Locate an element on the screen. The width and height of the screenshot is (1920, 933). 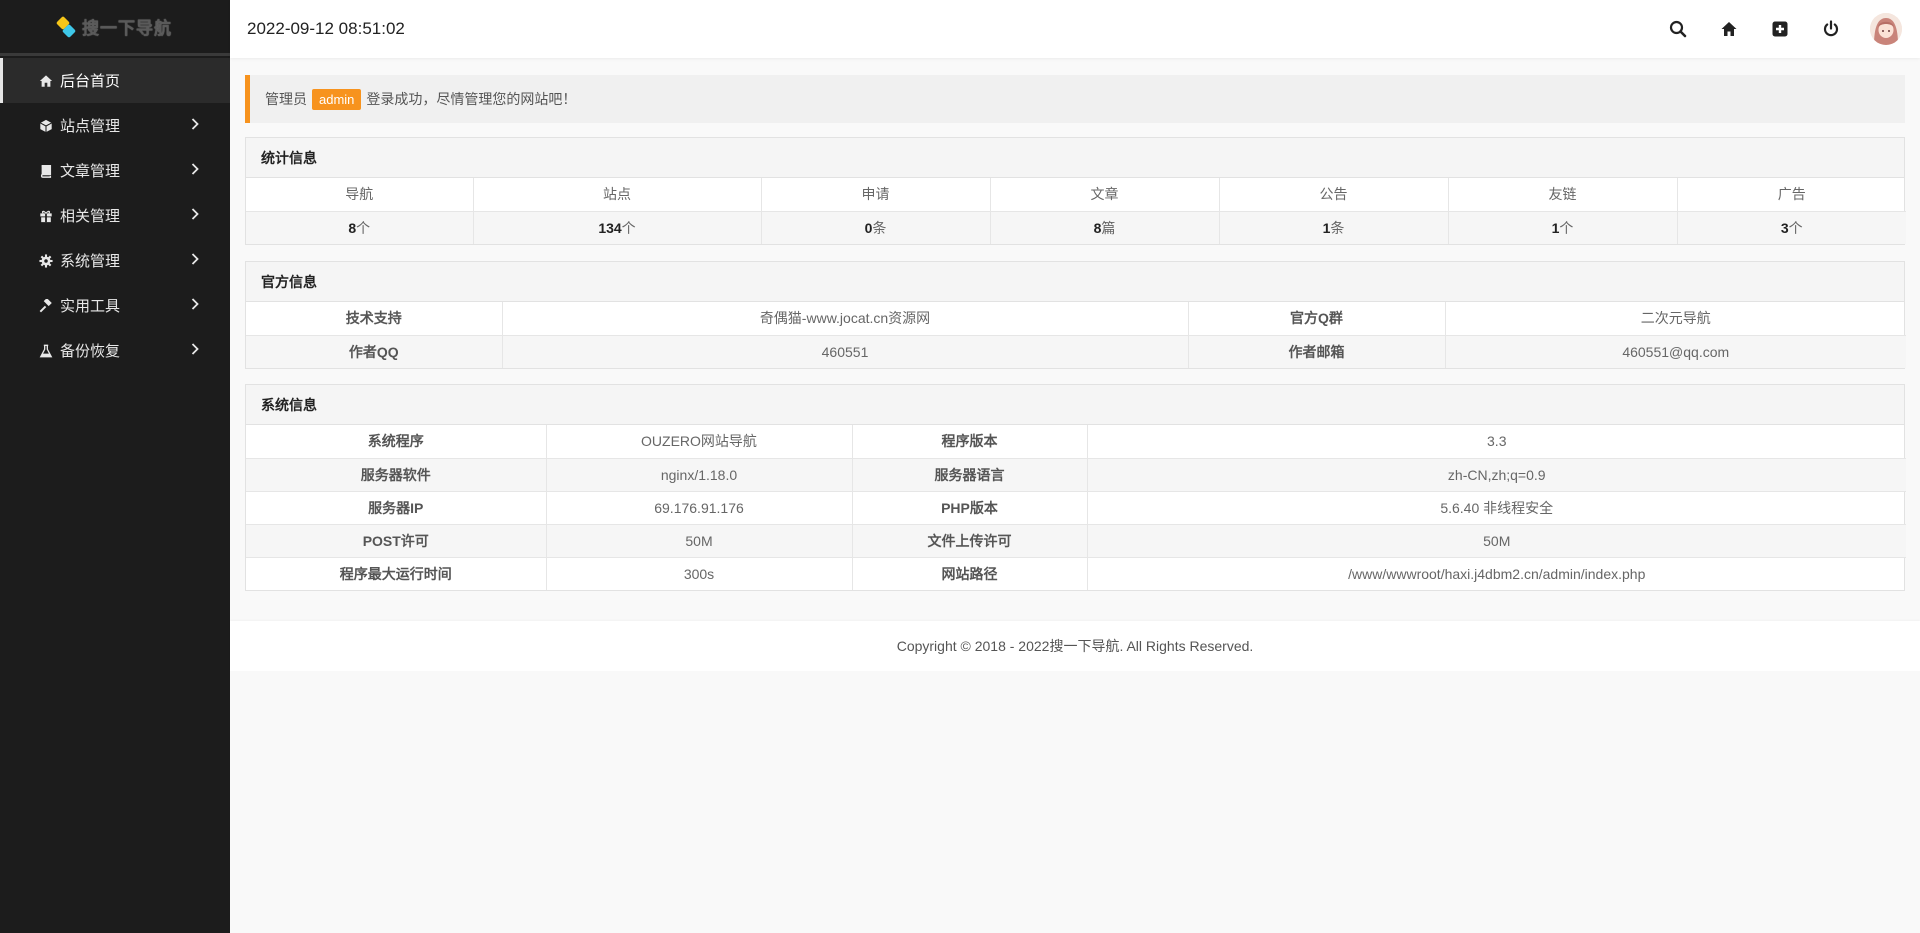
gavel-icon is located at coordinates (46, 305).